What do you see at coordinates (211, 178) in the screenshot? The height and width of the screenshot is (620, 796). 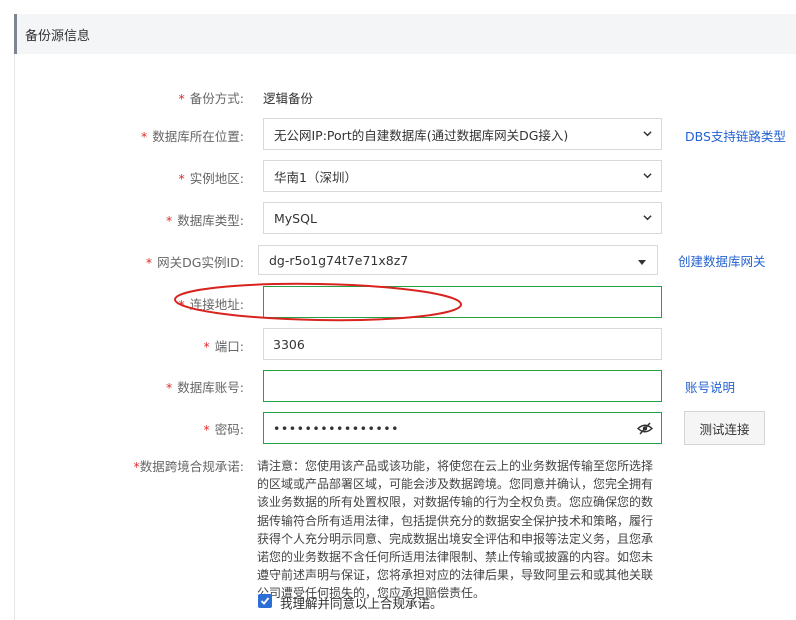 I see `region-label: * 实例地区:` at bounding box center [211, 178].